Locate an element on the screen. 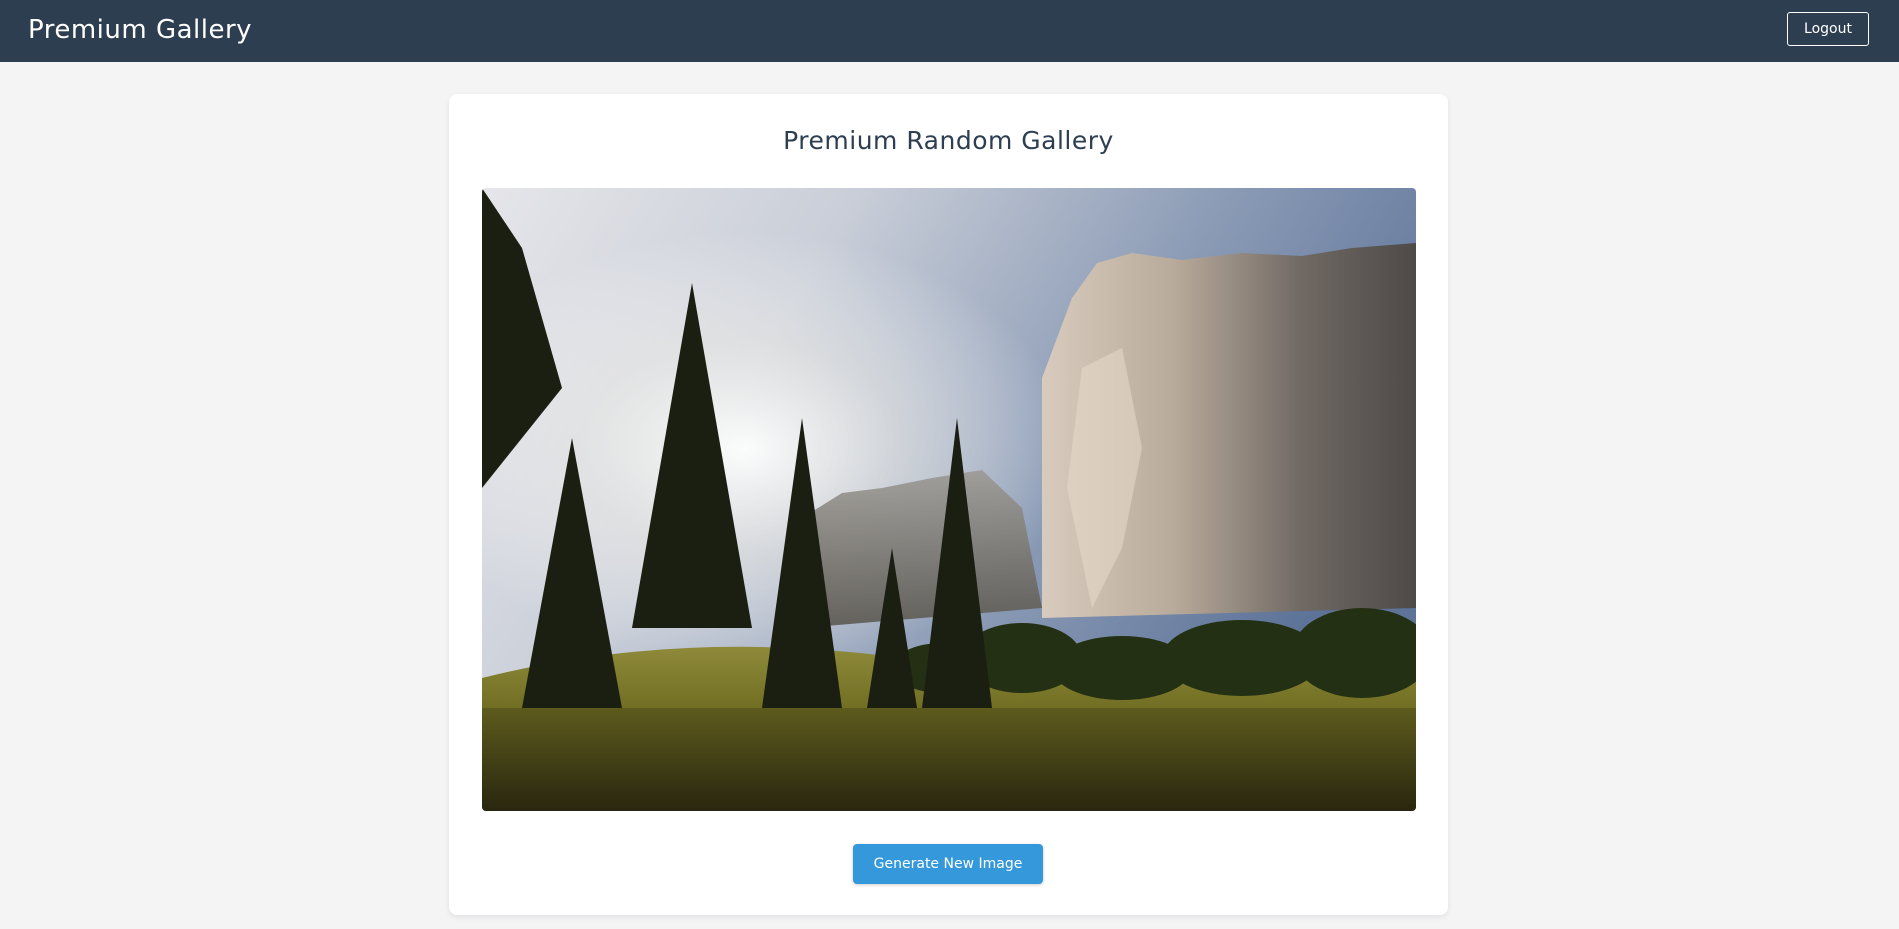  top-navbar: Premium Gallery Logout is located at coordinates (949, 31).